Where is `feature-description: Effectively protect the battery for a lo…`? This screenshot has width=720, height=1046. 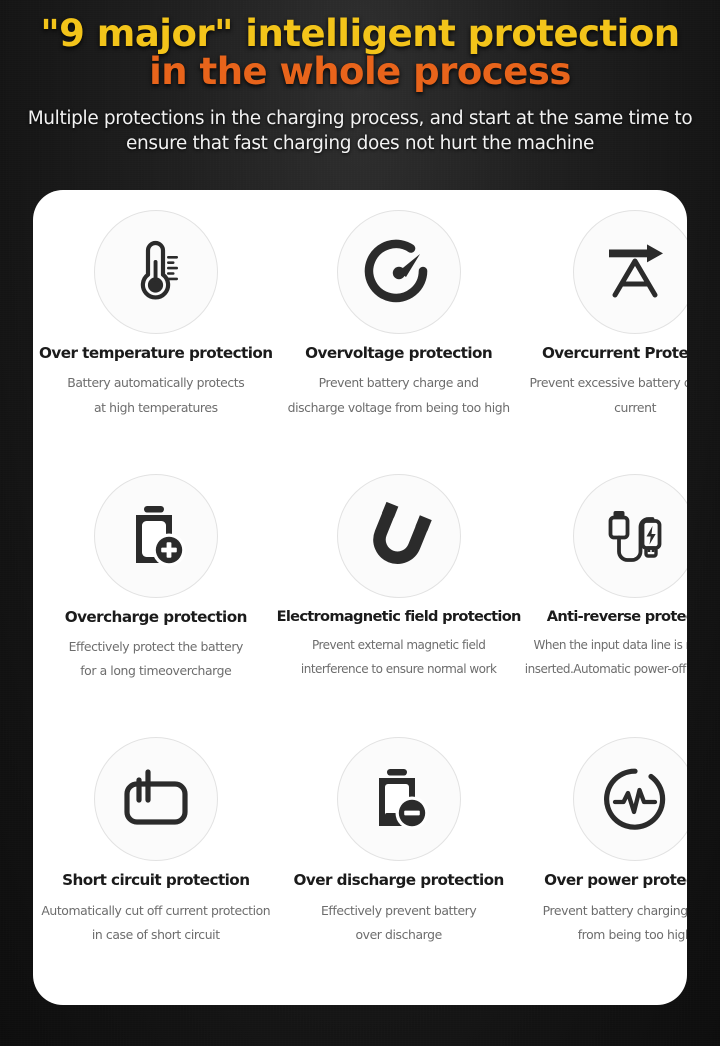 feature-description: Effectively protect the battery for a lo… is located at coordinates (156, 659).